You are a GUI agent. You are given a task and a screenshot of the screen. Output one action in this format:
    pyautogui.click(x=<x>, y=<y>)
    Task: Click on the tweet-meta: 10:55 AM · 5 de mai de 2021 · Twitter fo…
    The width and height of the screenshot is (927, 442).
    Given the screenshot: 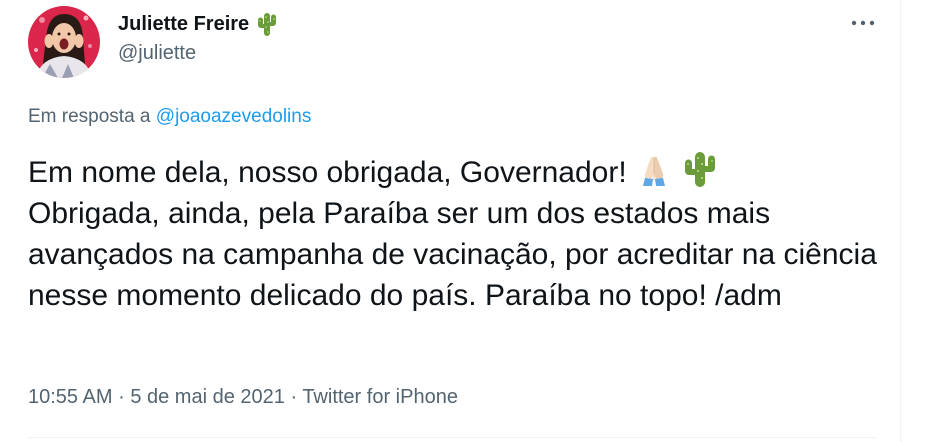 What is the action you would take?
    pyautogui.click(x=243, y=397)
    